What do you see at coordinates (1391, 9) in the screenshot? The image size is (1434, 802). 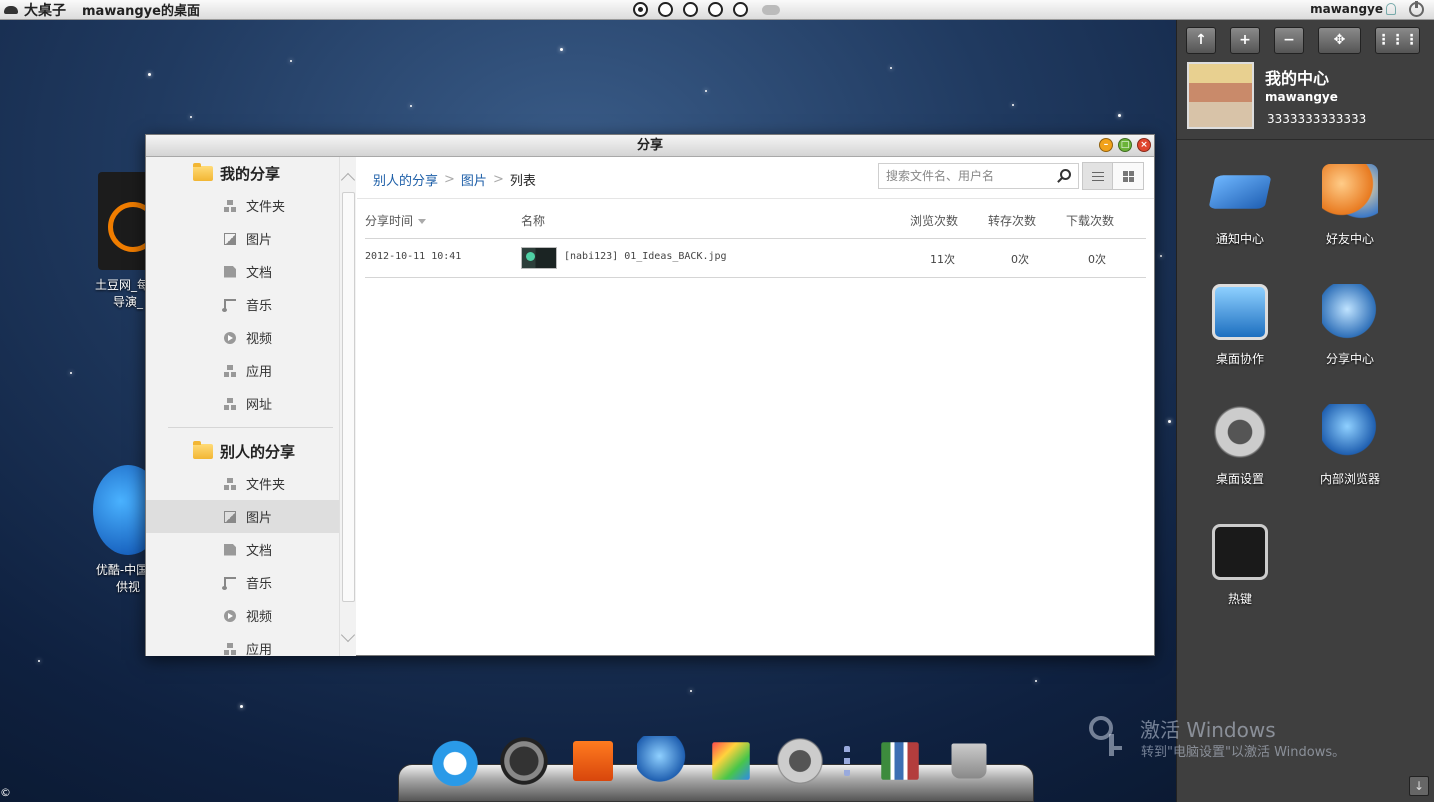 I see `user-icon` at bounding box center [1391, 9].